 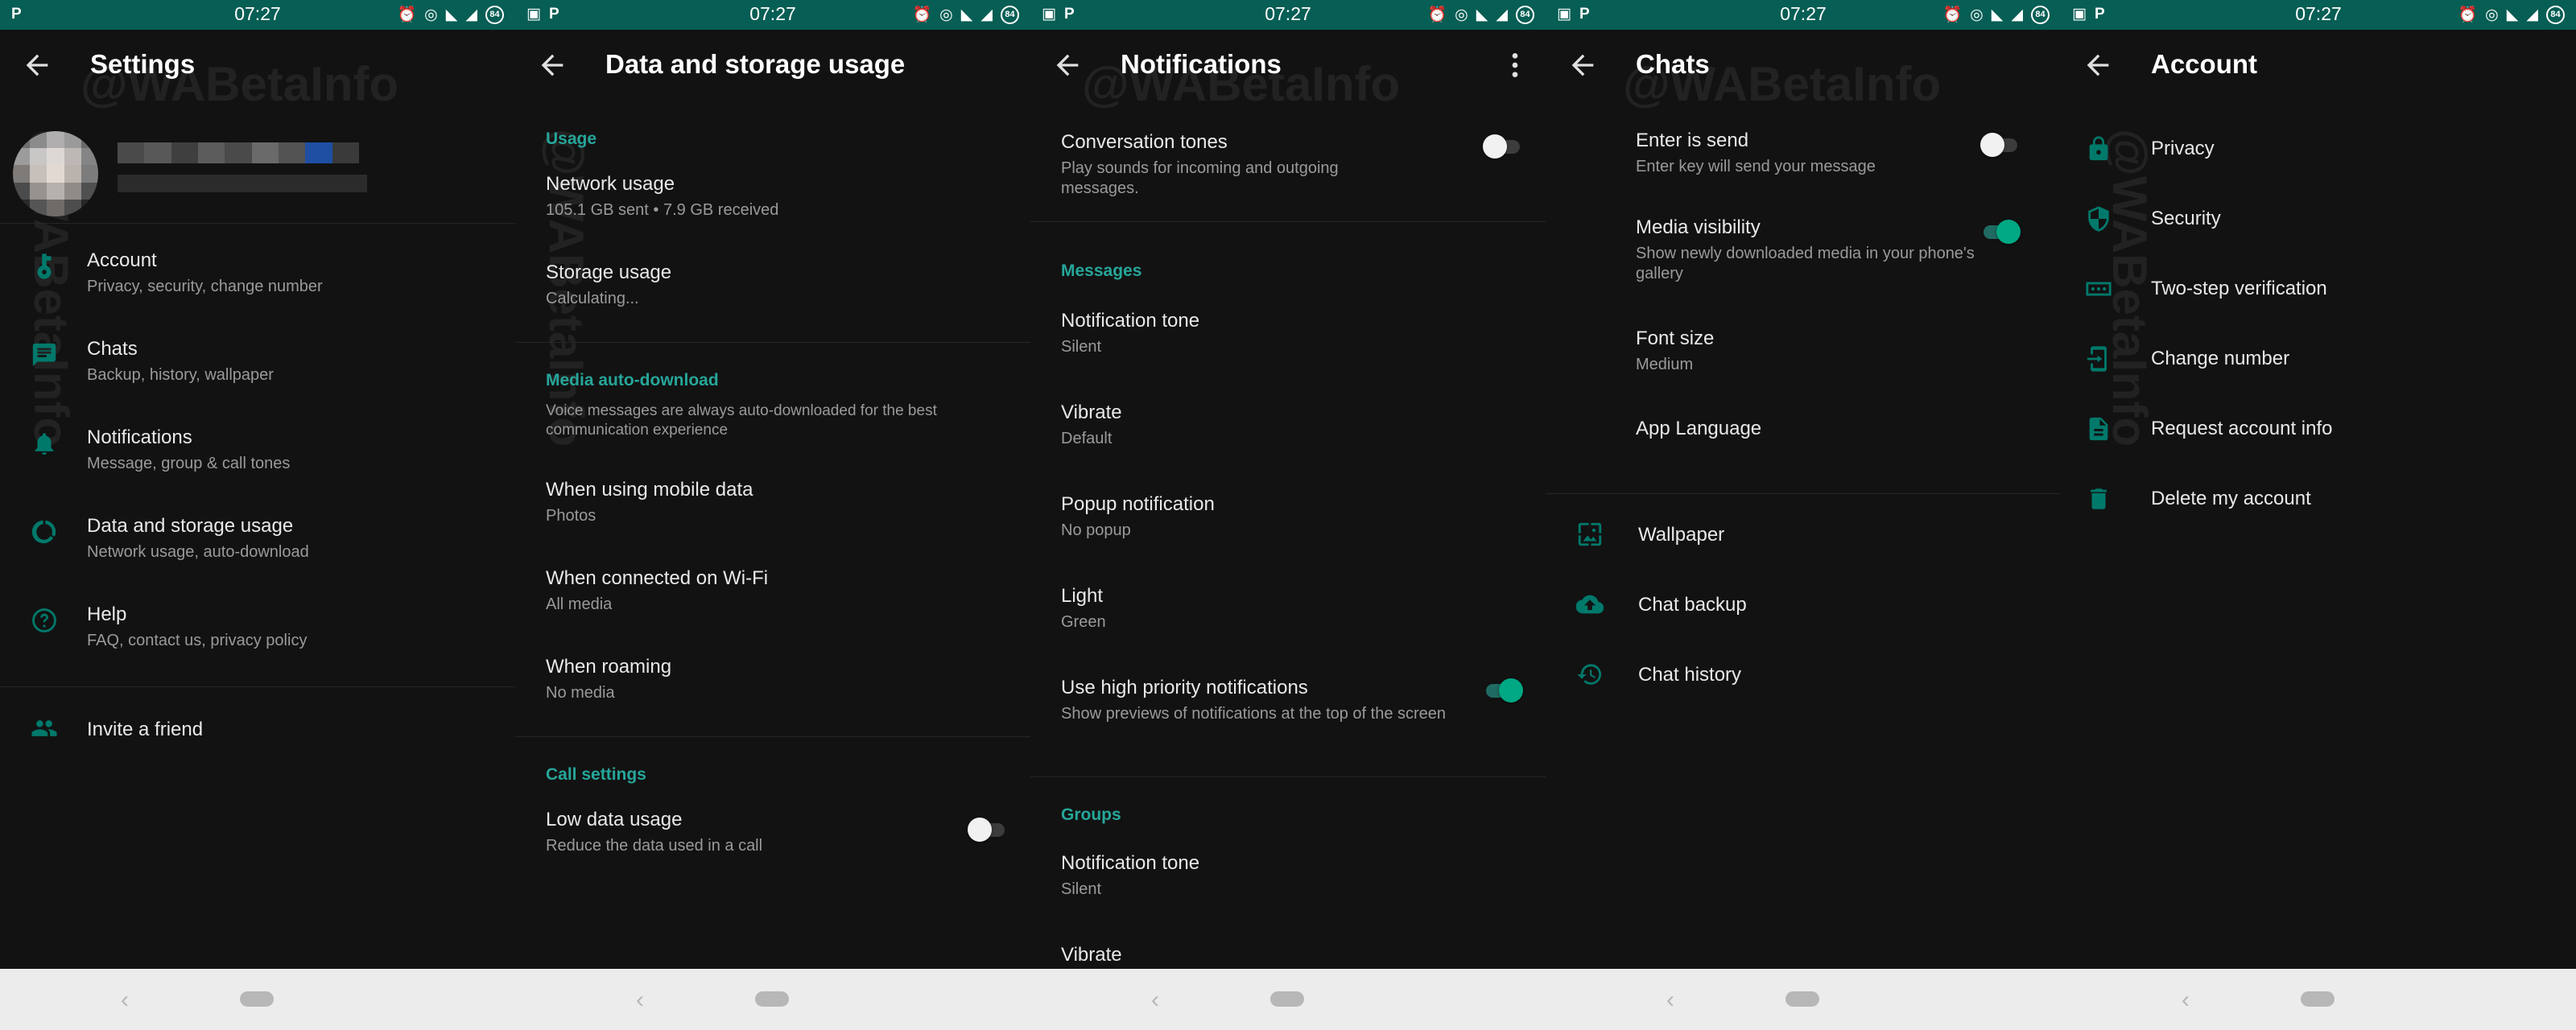 What do you see at coordinates (139, 437) in the screenshot?
I see `settings-item-title: Notifications` at bounding box center [139, 437].